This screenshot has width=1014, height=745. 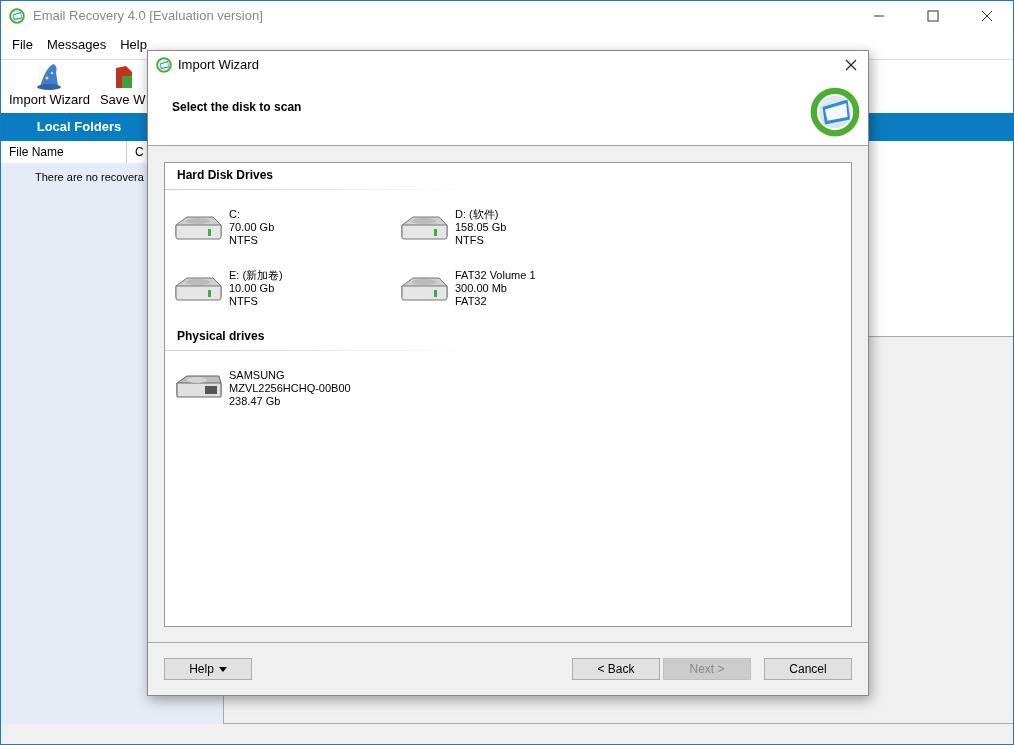 What do you see at coordinates (286, 227) in the screenshot?
I see `drive-item: C: 70.00 Gb NTFS` at bounding box center [286, 227].